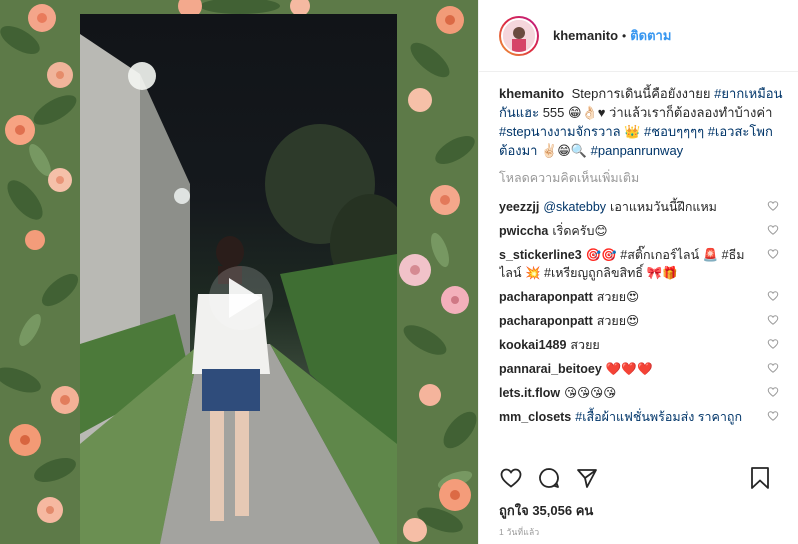 The height and width of the screenshot is (544, 798). Describe the element at coordinates (532, 345) in the screenshot. I see `comment-username: kookai1489` at that location.